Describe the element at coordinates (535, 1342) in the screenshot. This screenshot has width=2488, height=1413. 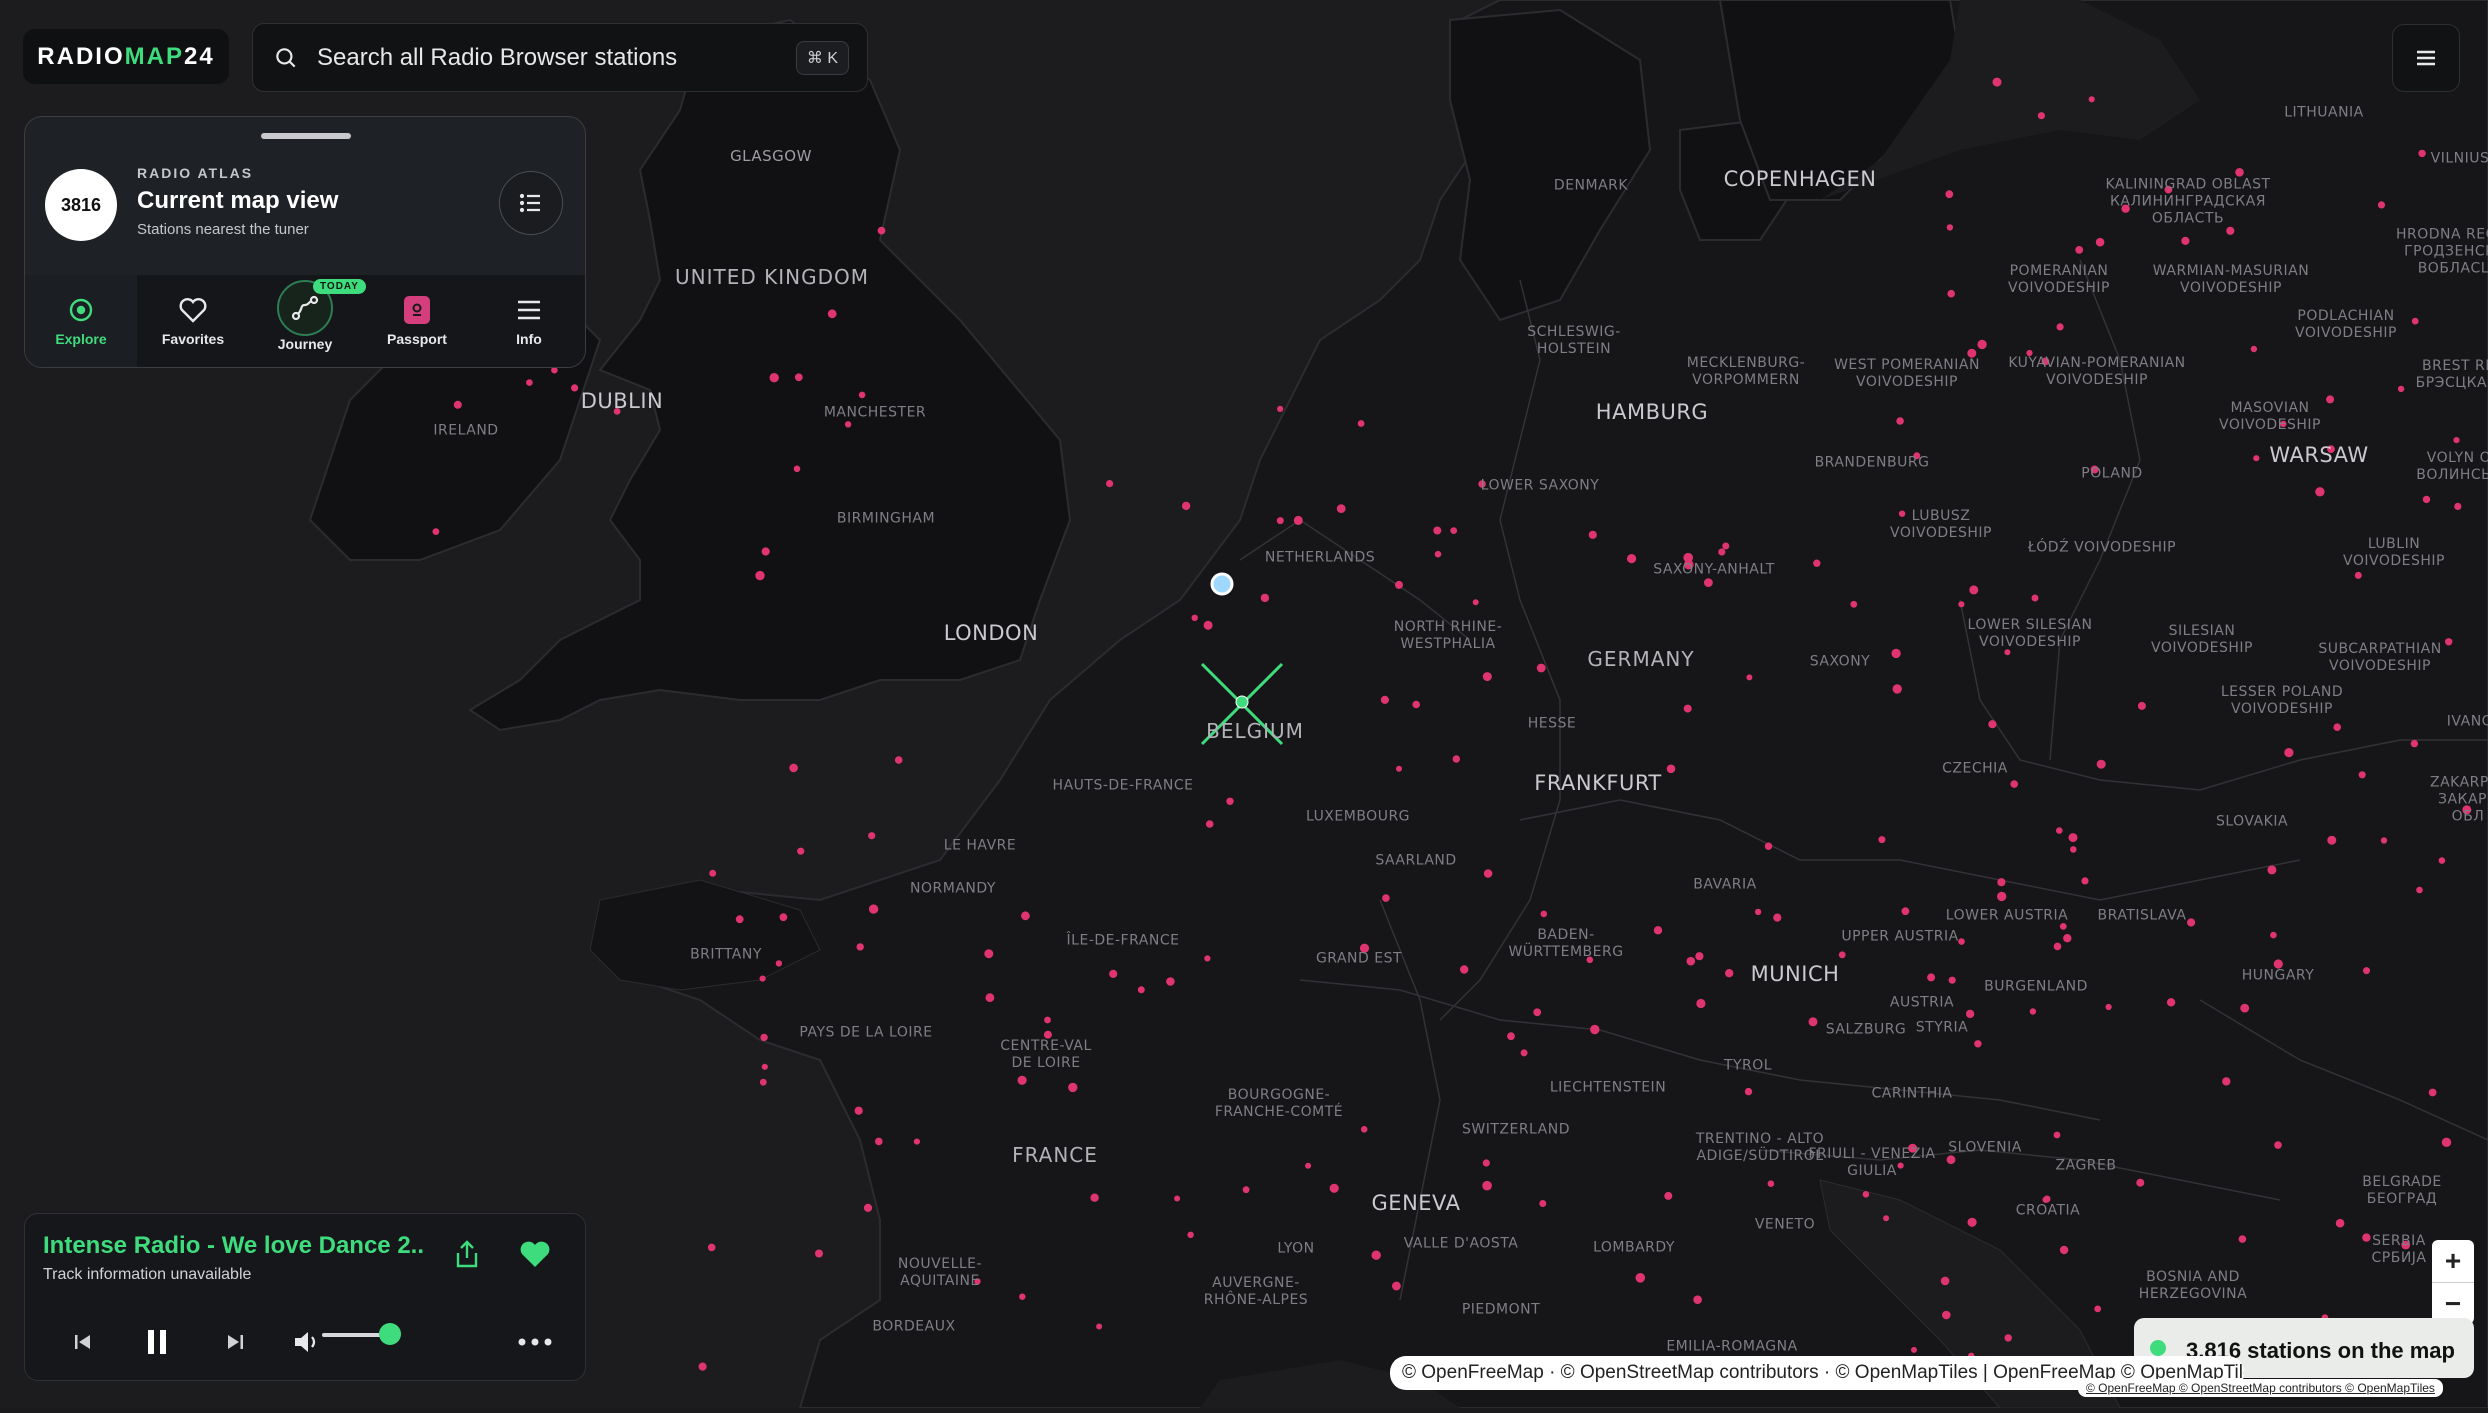
I see `more-options-button` at that location.